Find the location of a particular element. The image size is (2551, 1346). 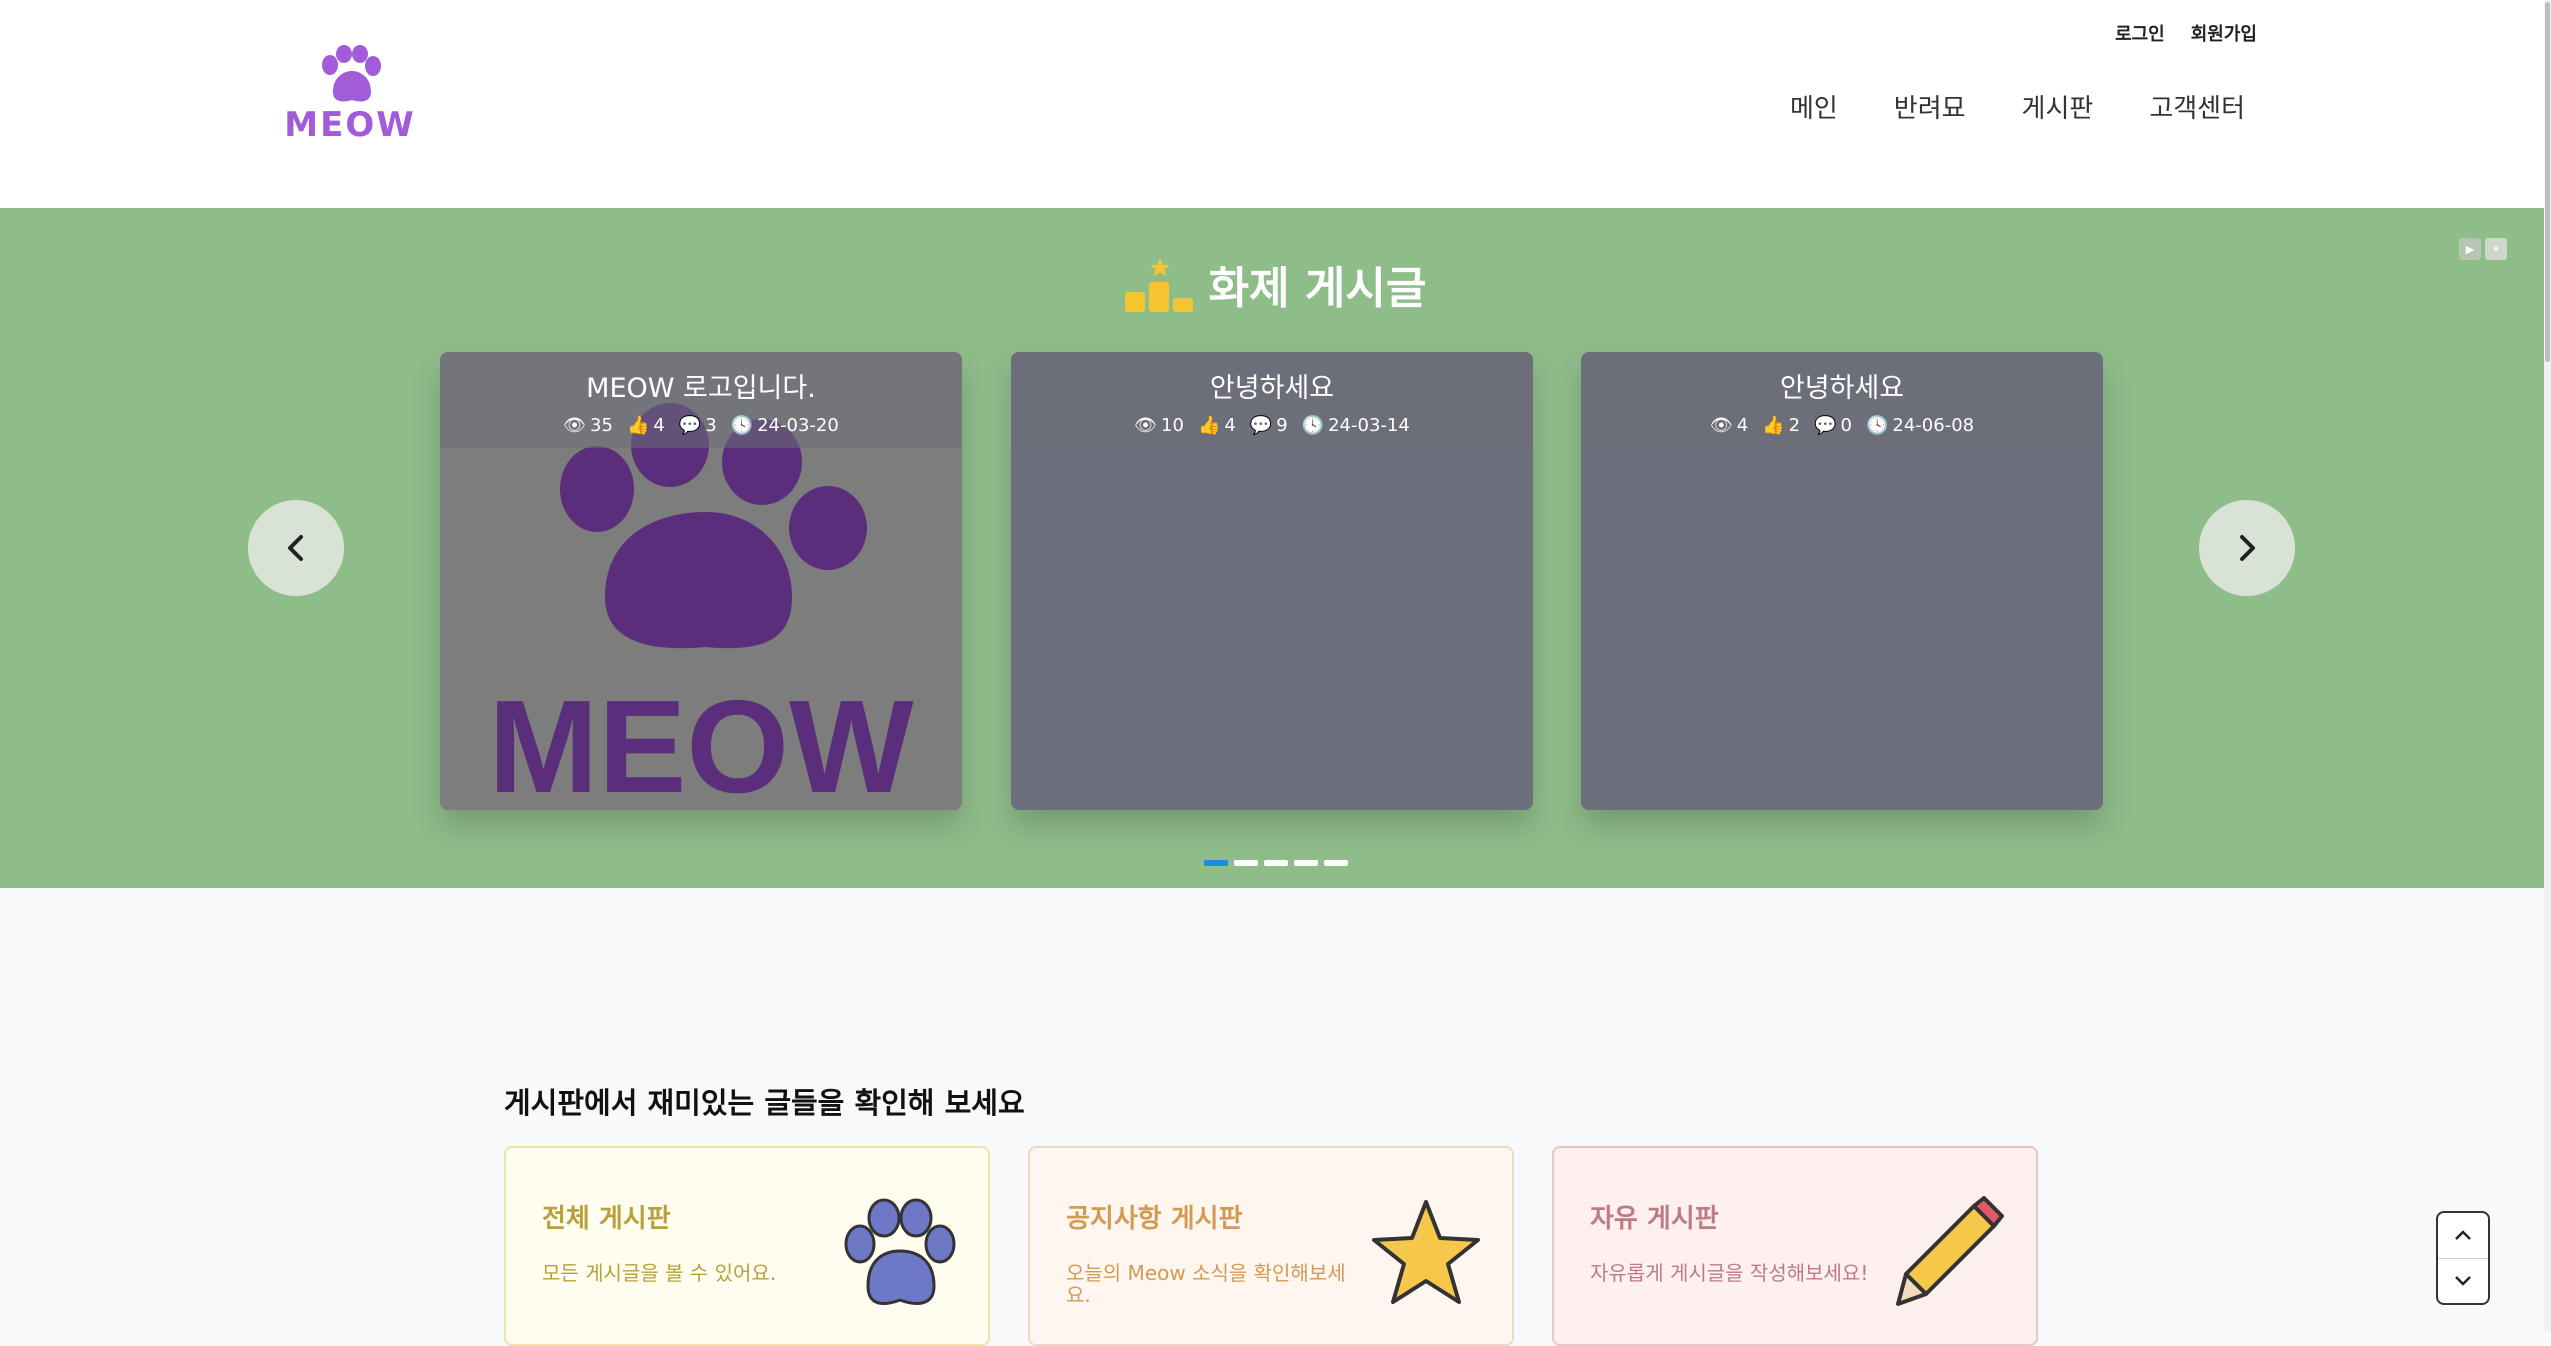

hot-posts-heading: 화제 게시글 is located at coordinates (1275, 284).